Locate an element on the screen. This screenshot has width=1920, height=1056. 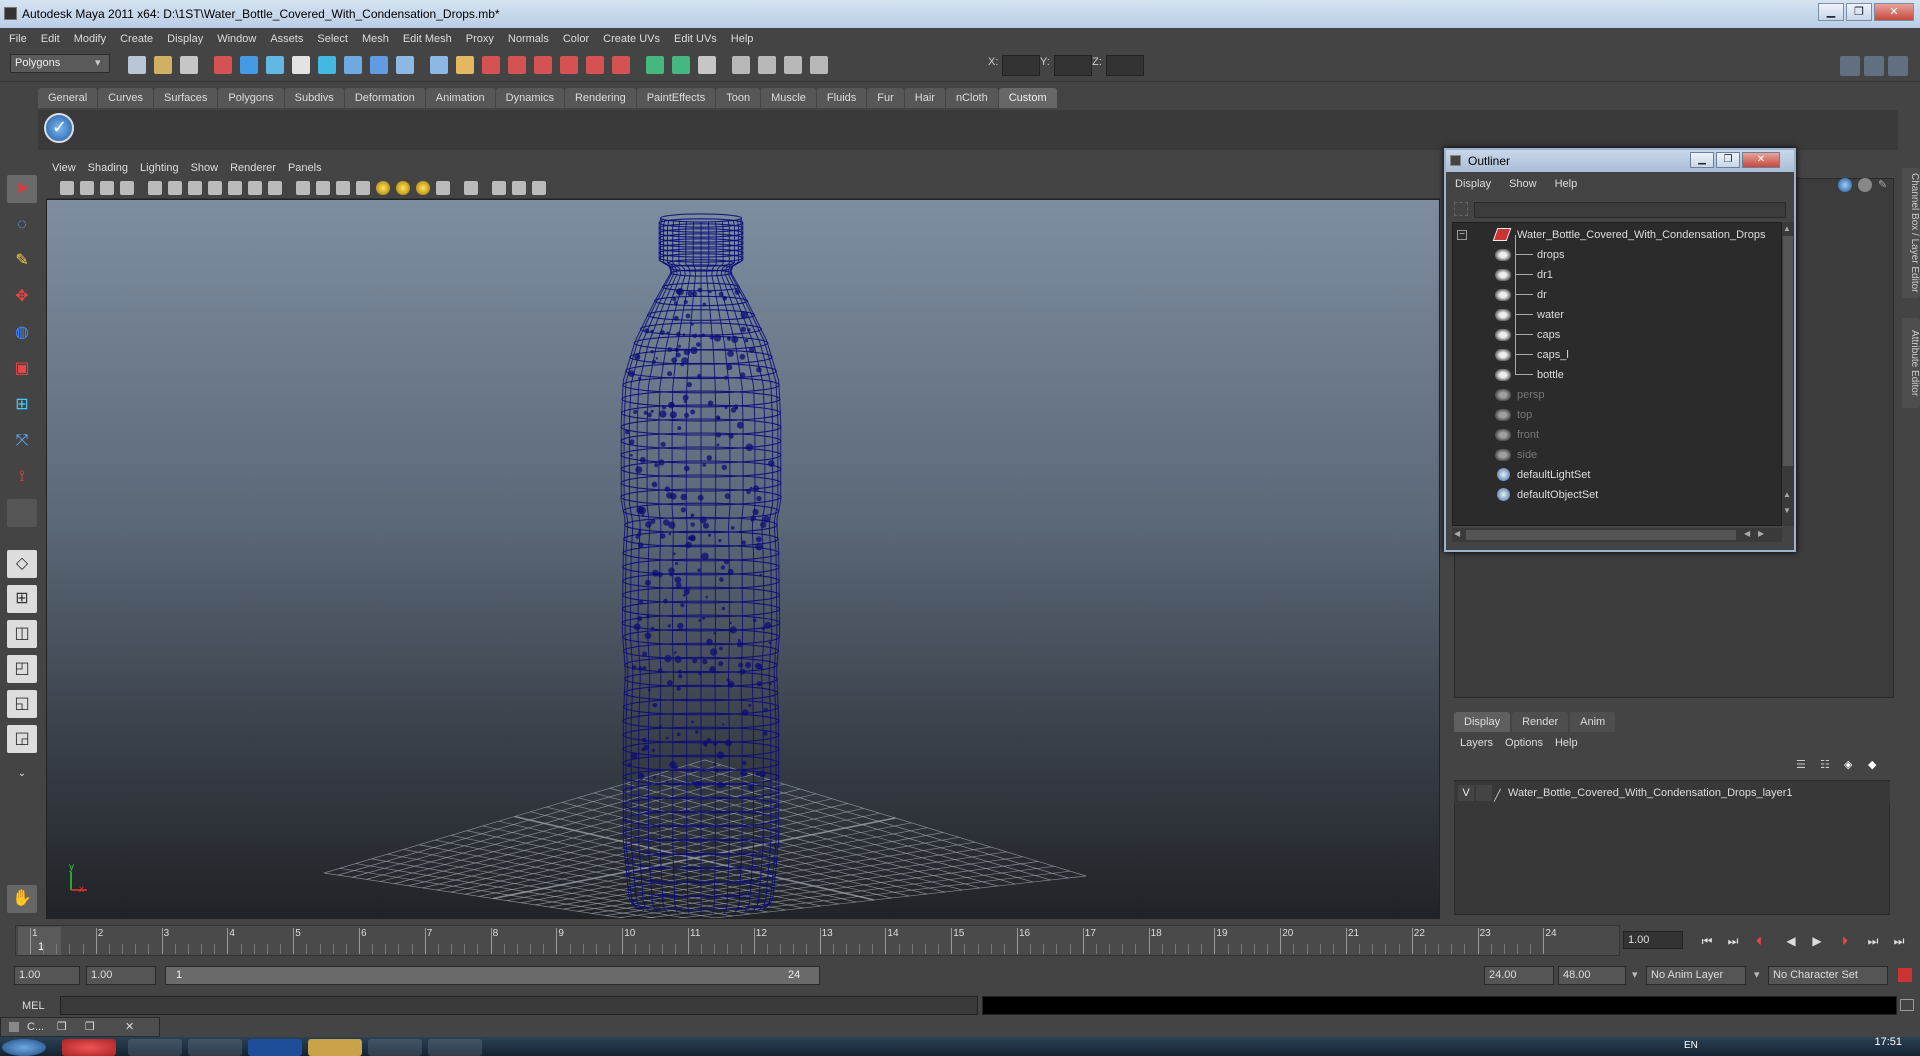
go-to-start-icon: ⏮ is located at coordinates (1707, 941).